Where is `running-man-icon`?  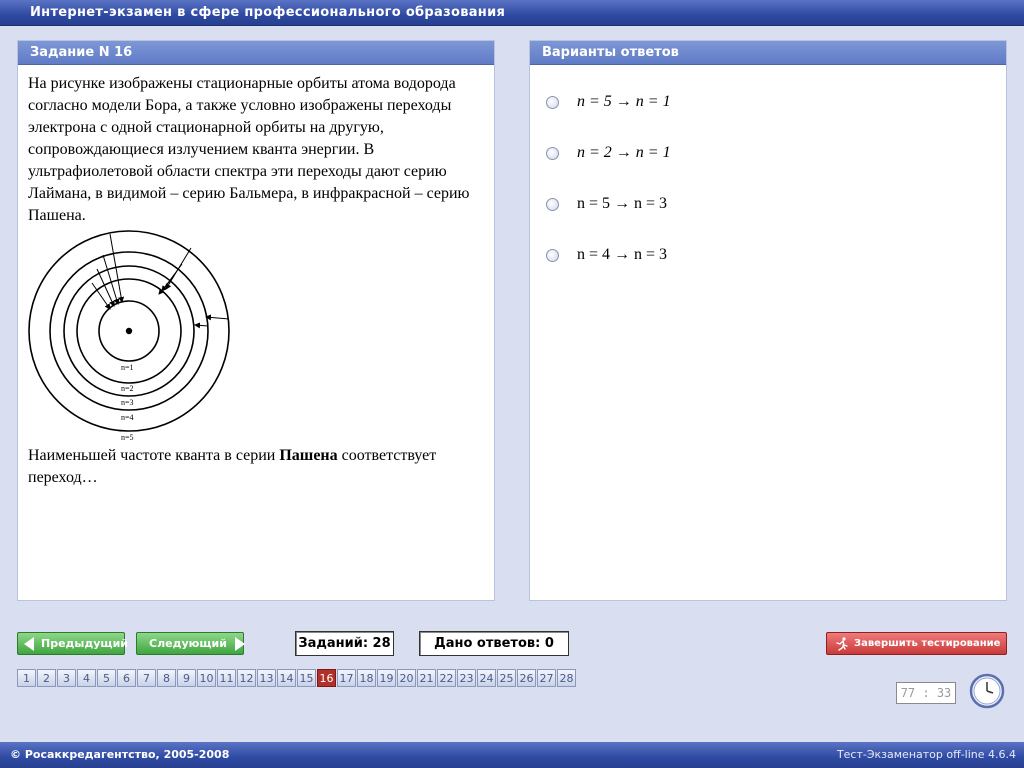 running-man-icon is located at coordinates (842, 643).